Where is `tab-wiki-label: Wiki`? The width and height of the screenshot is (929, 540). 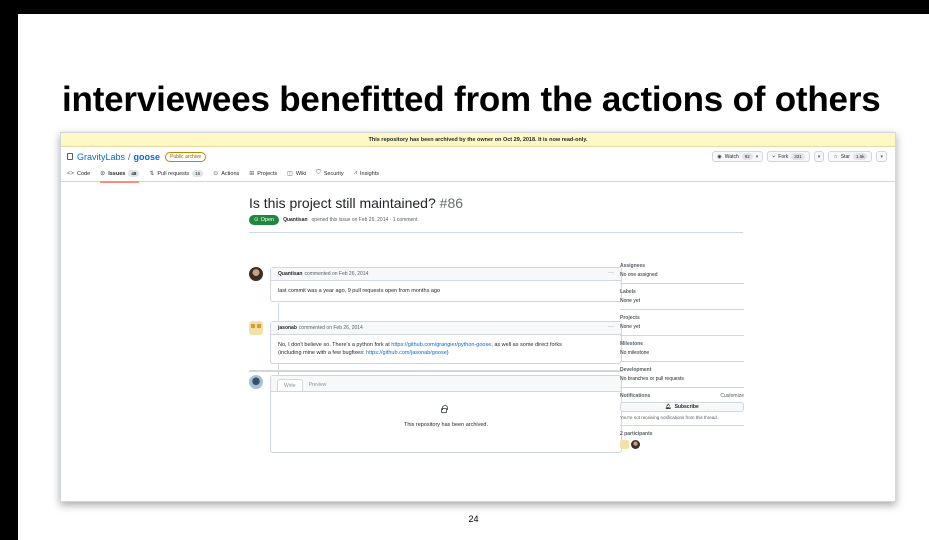
tab-wiki-label: Wiki is located at coordinates (301, 173).